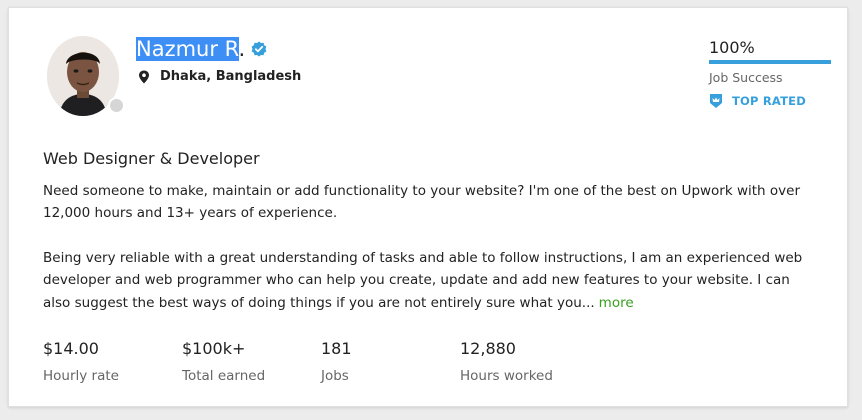 The height and width of the screenshot is (420, 862). What do you see at coordinates (488, 348) in the screenshot?
I see `stat-value: 12,880` at bounding box center [488, 348].